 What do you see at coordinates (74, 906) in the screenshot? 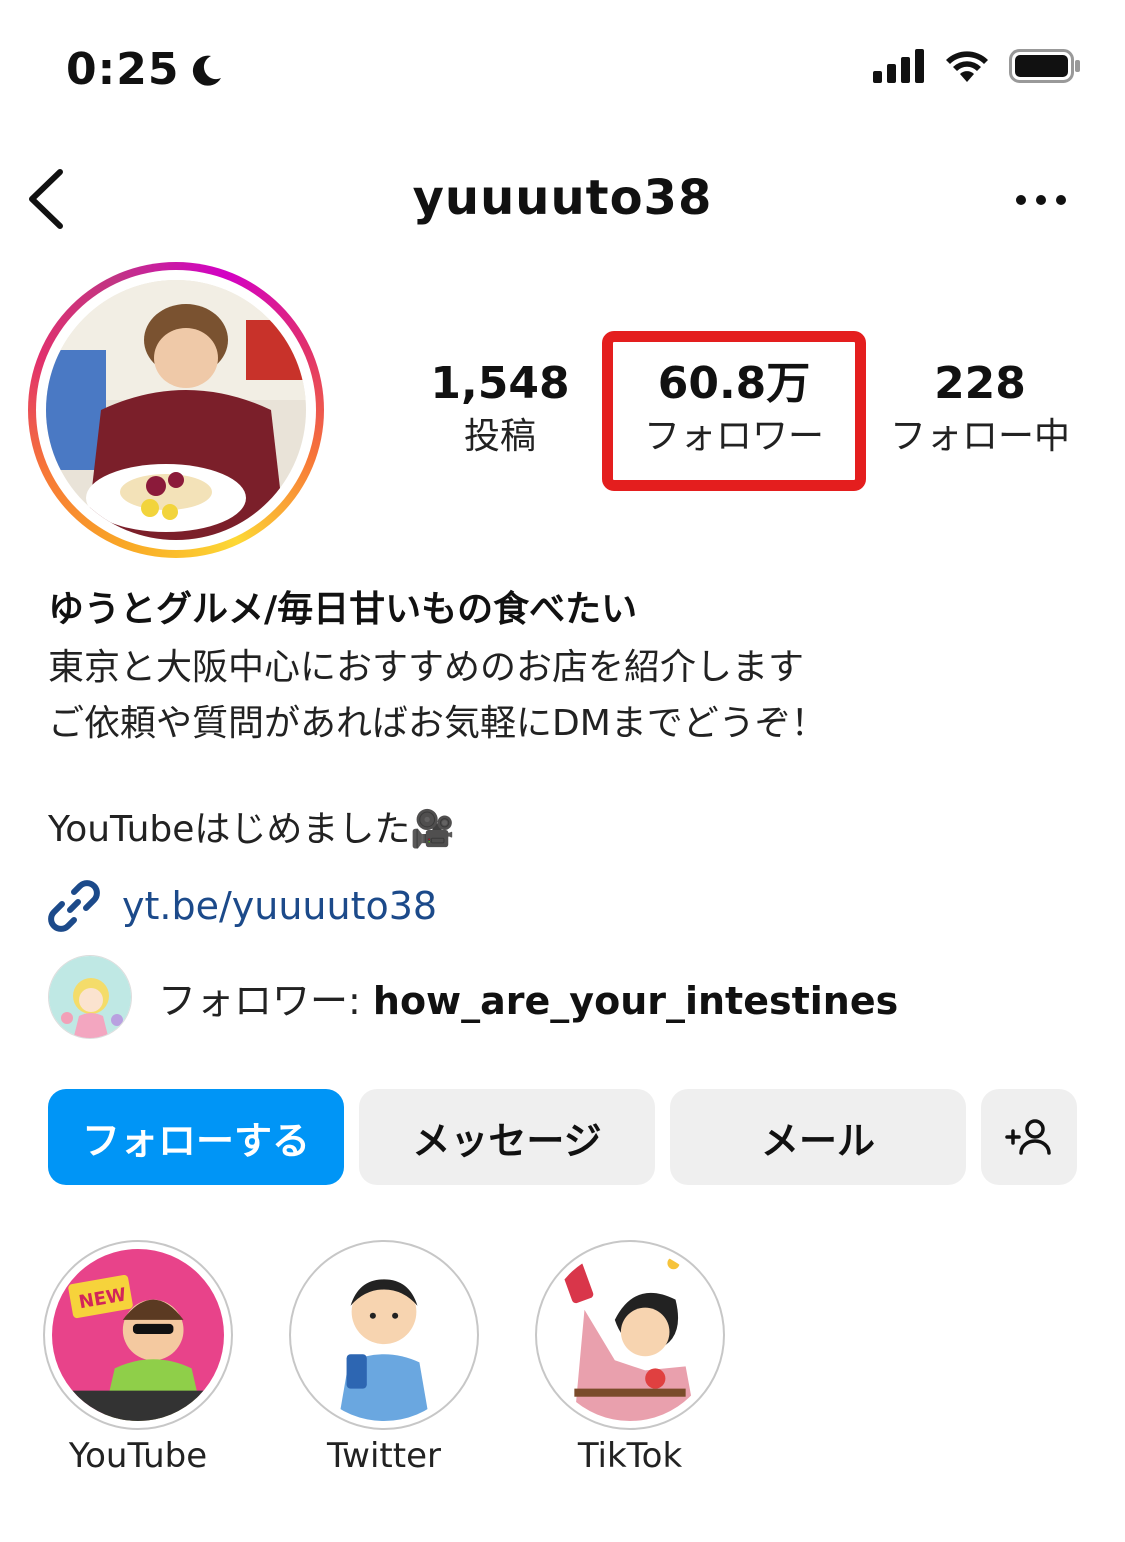
I see `link-icon` at bounding box center [74, 906].